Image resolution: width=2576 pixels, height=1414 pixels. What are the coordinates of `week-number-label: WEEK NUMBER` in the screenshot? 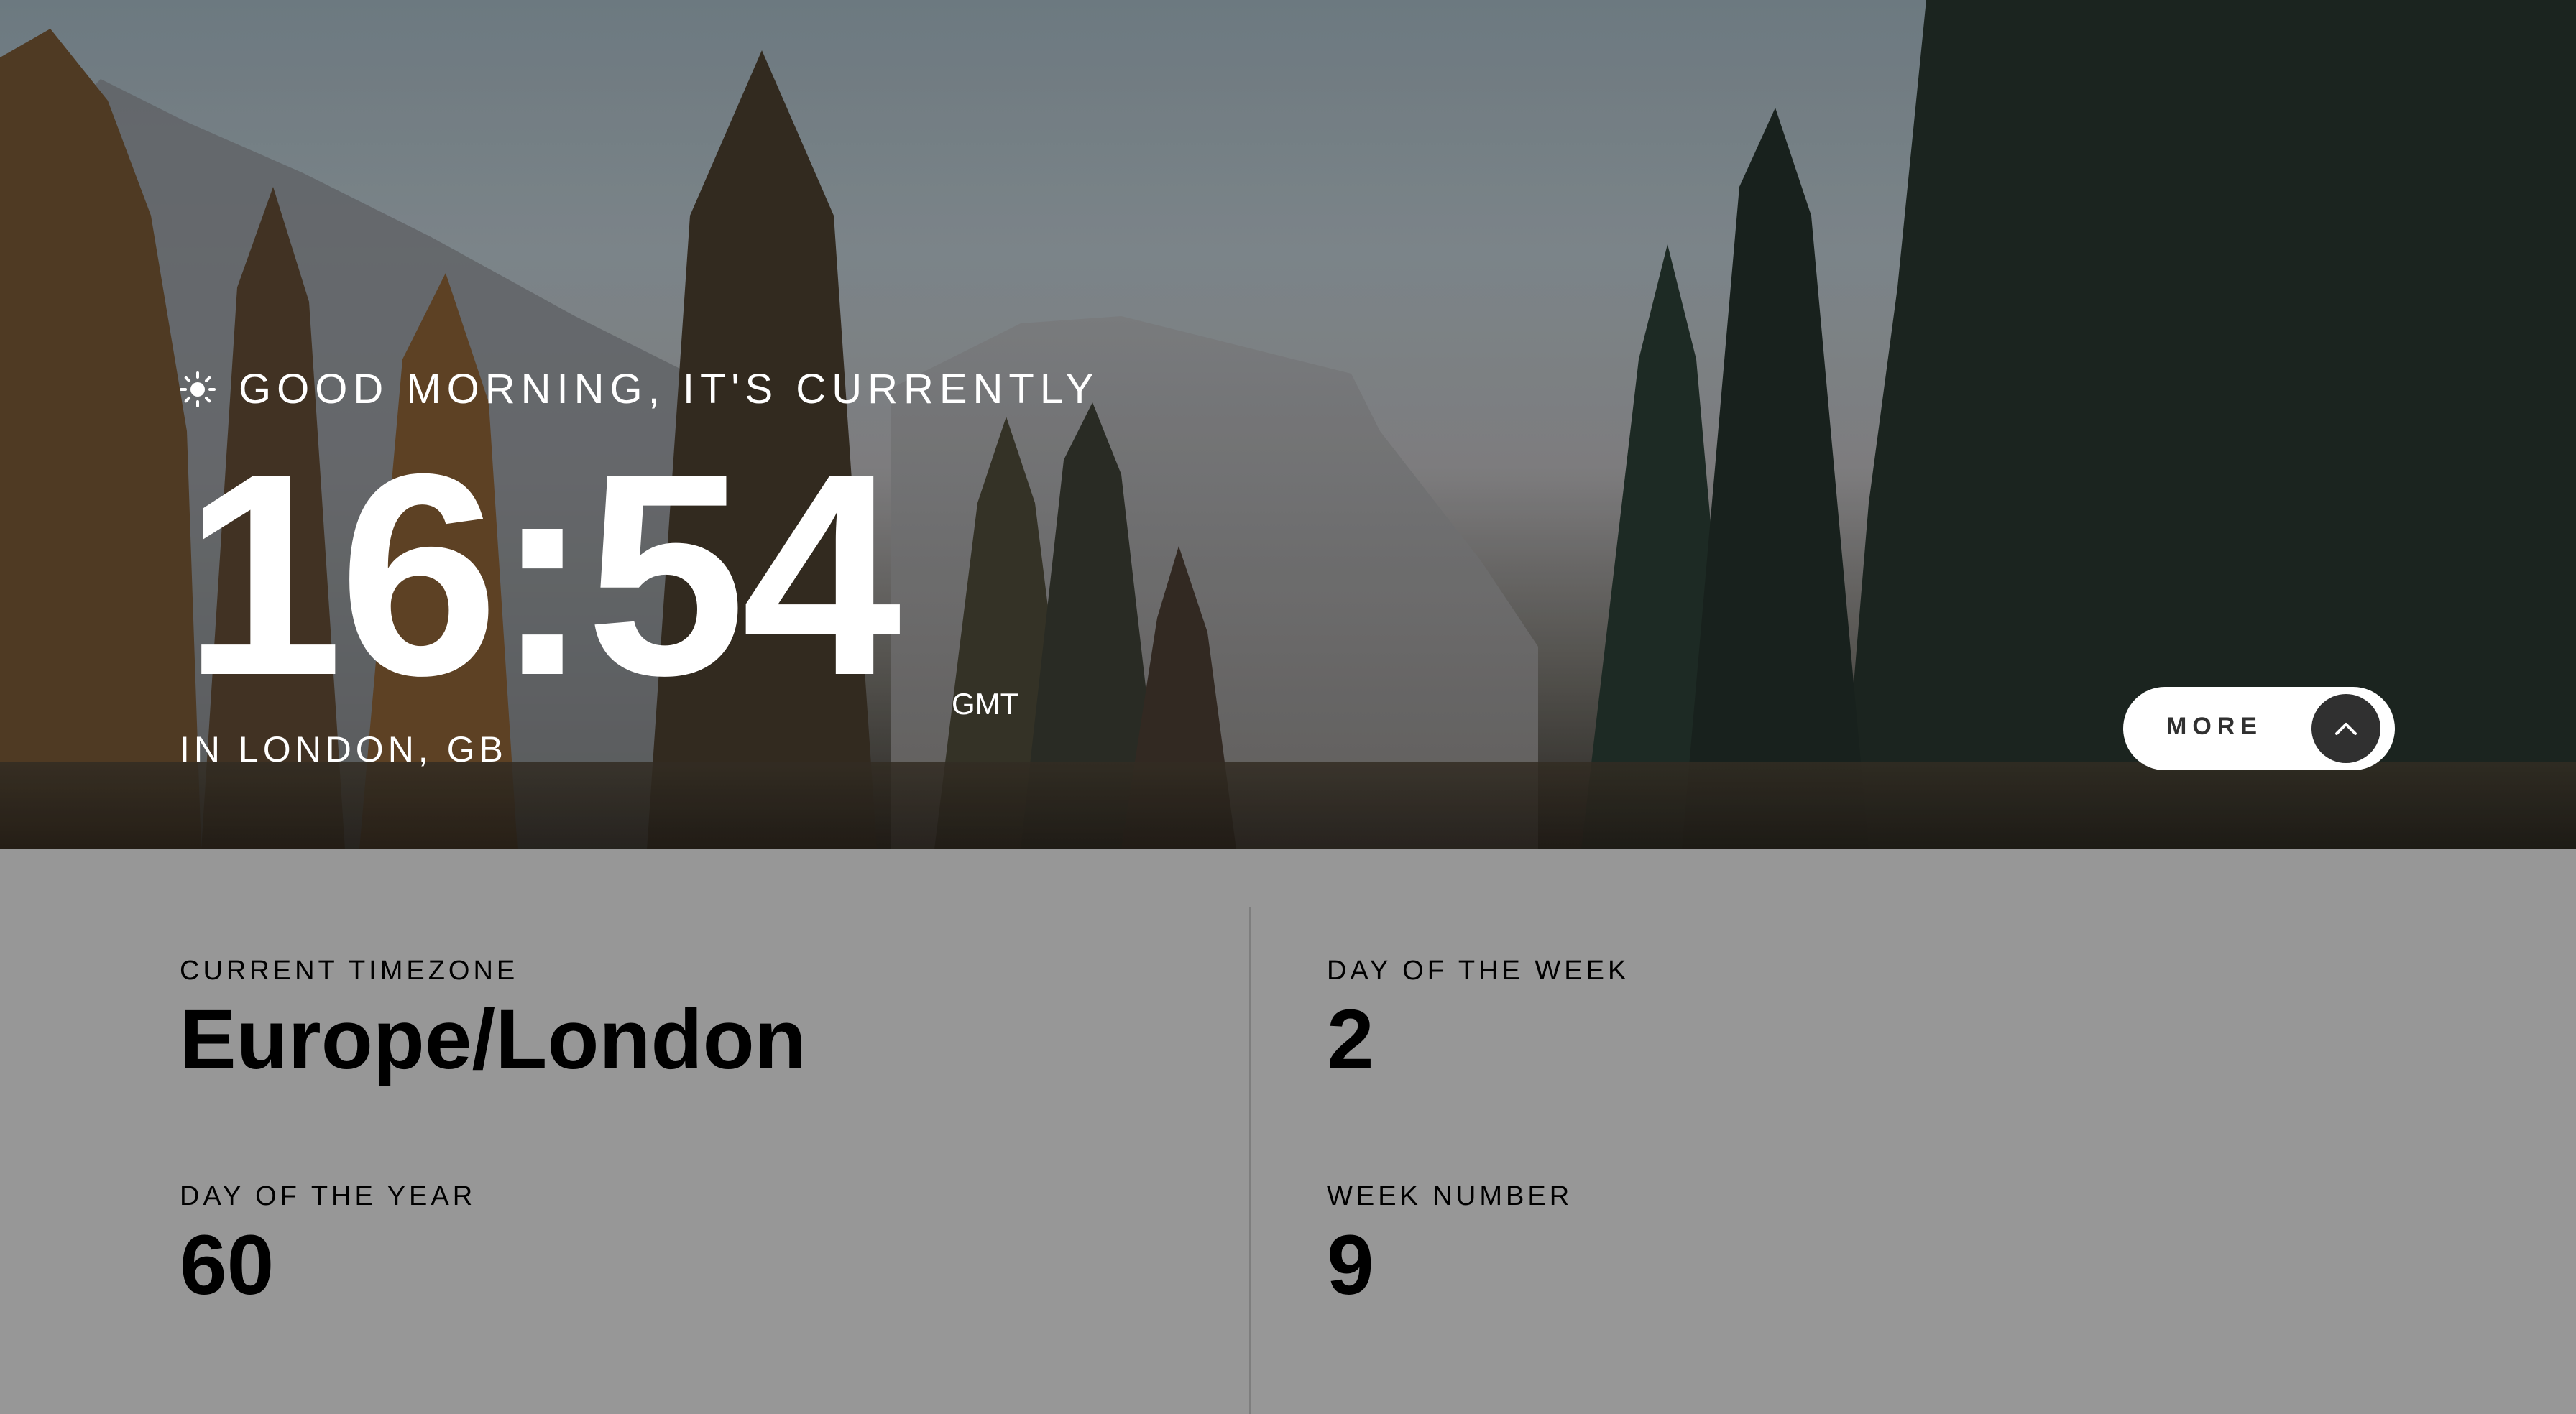 It's located at (1450, 1196).